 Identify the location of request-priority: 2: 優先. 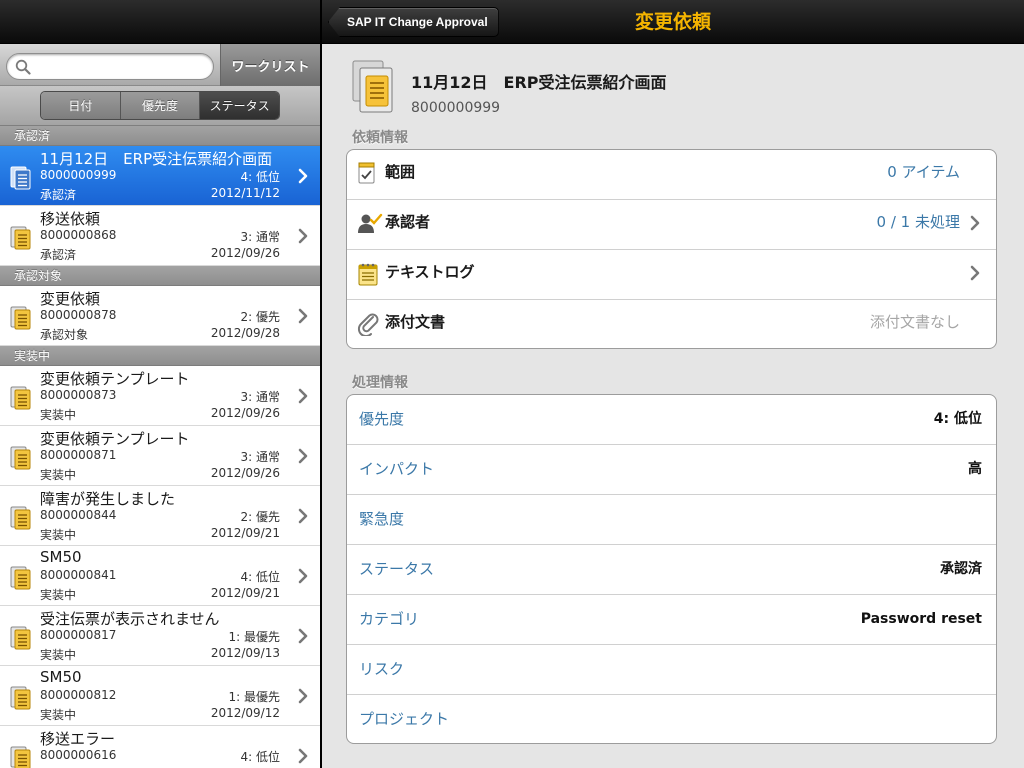
(260, 517).